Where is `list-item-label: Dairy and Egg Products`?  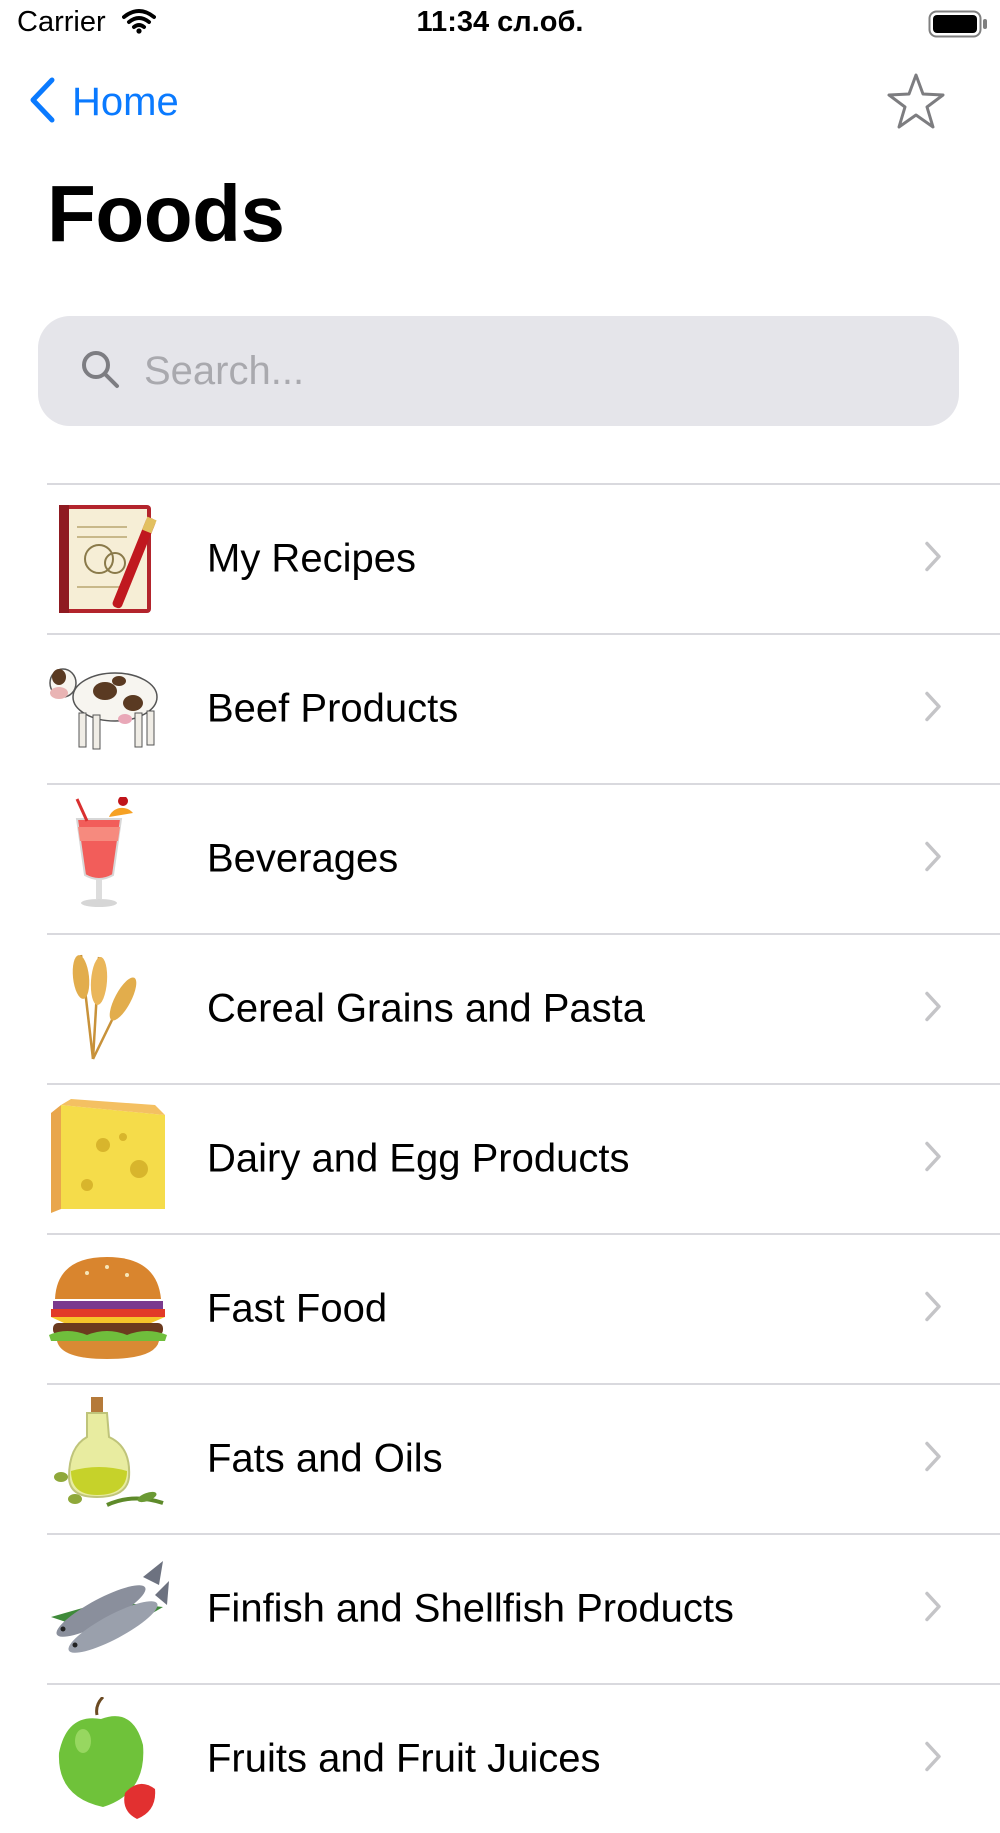 list-item-label: Dairy and Egg Products is located at coordinates (418, 1158).